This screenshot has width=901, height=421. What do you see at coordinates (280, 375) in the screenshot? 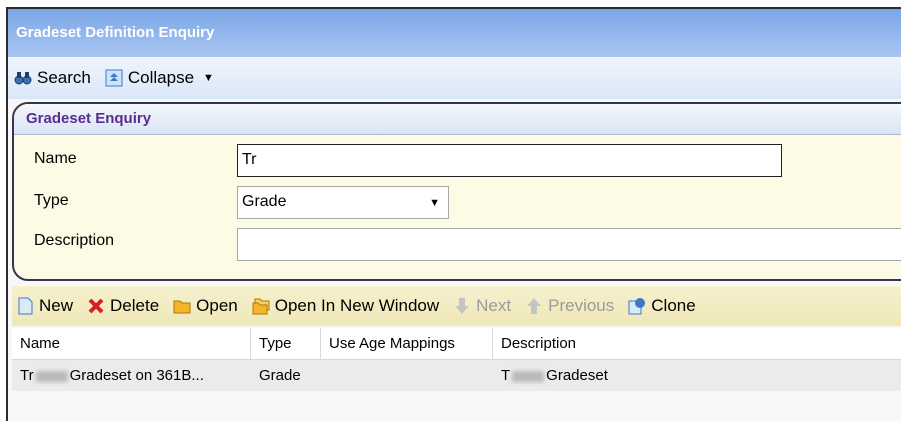
I see `cell-type: Grade` at bounding box center [280, 375].